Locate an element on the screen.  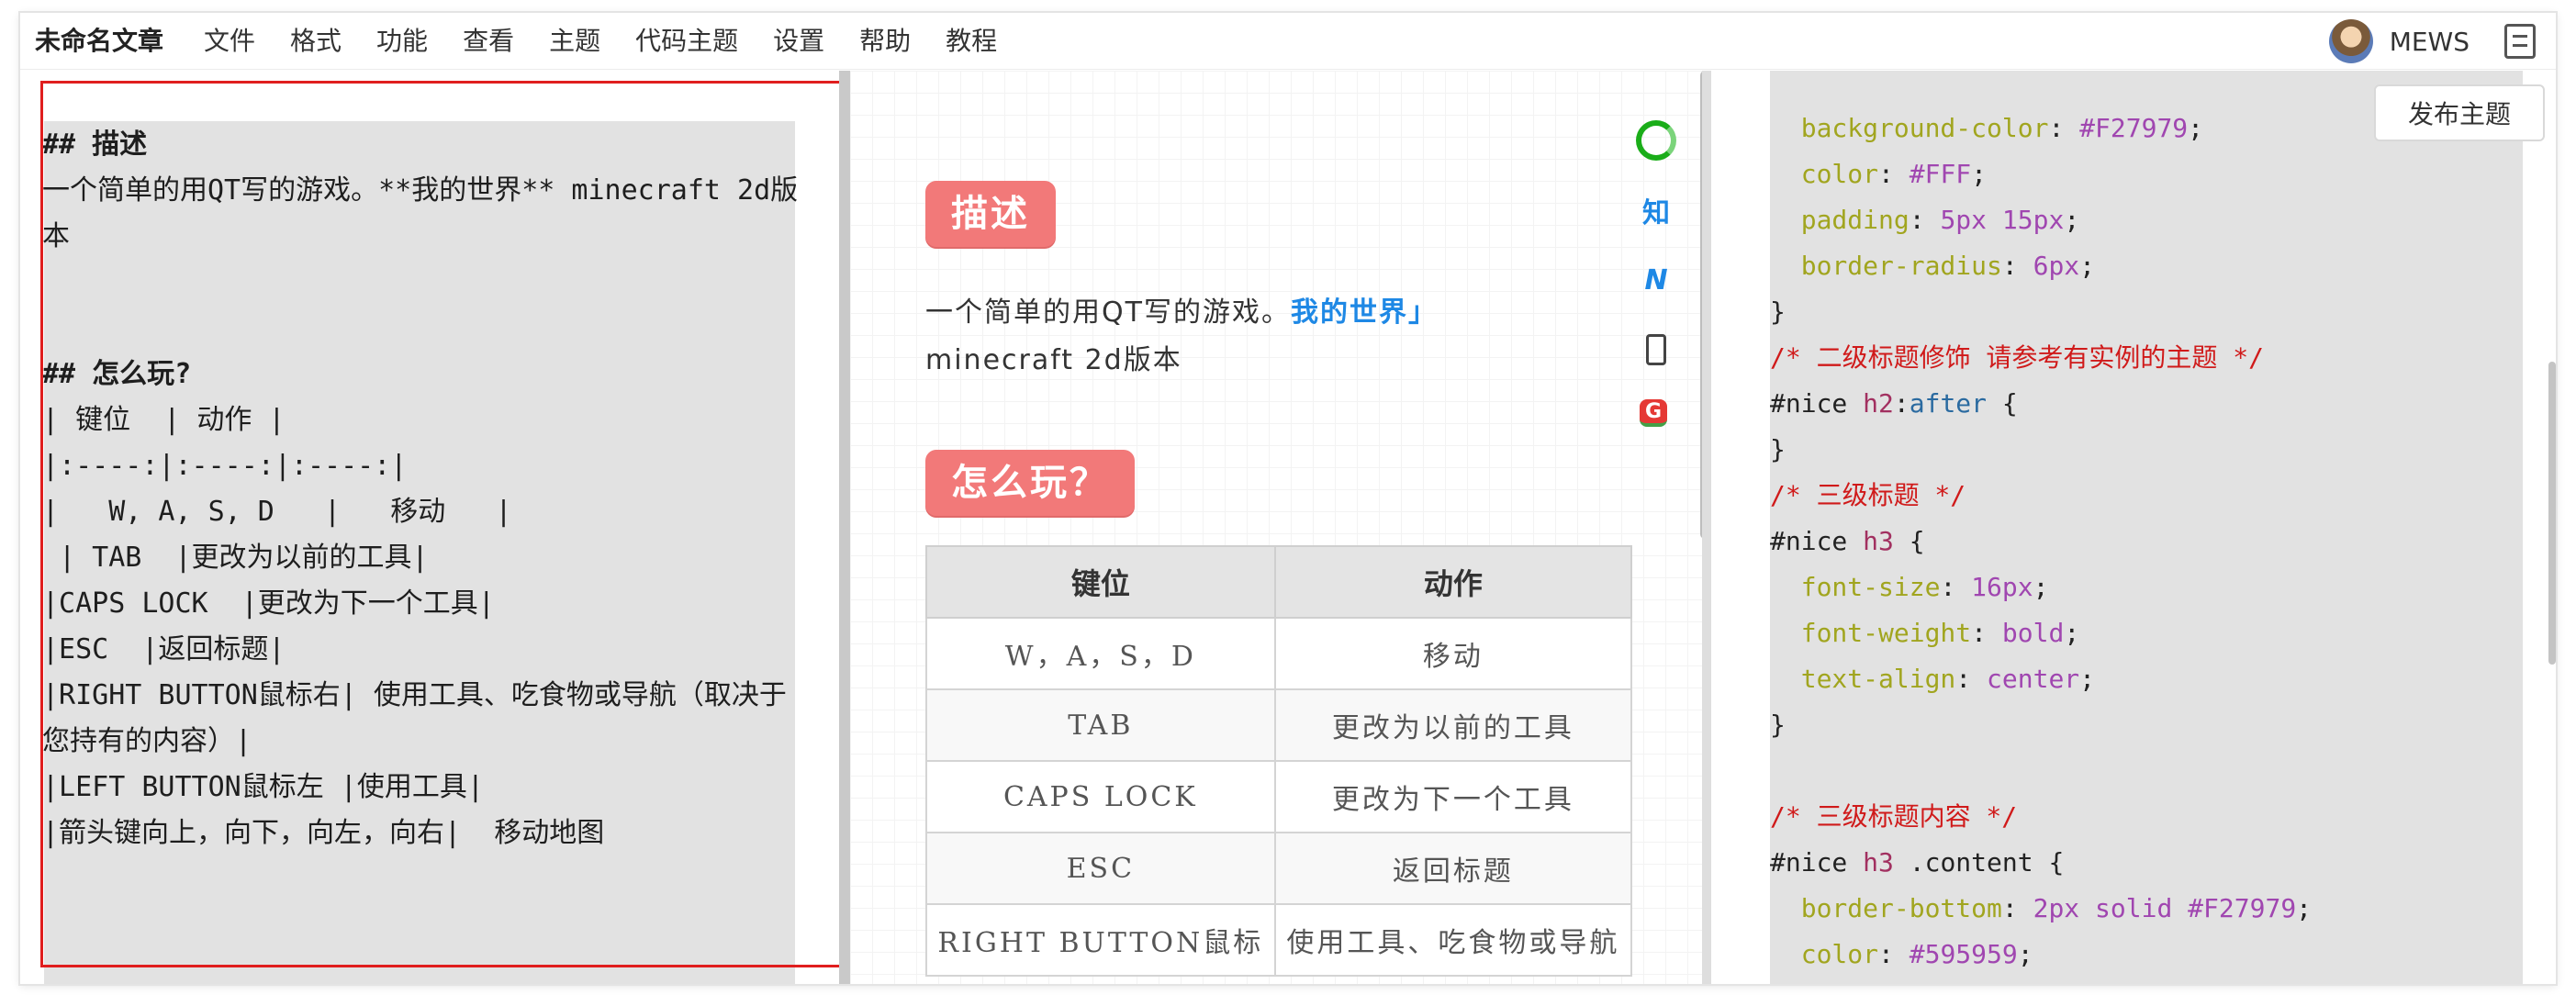
css-line: #nice h2:after { is located at coordinates (2146, 404).